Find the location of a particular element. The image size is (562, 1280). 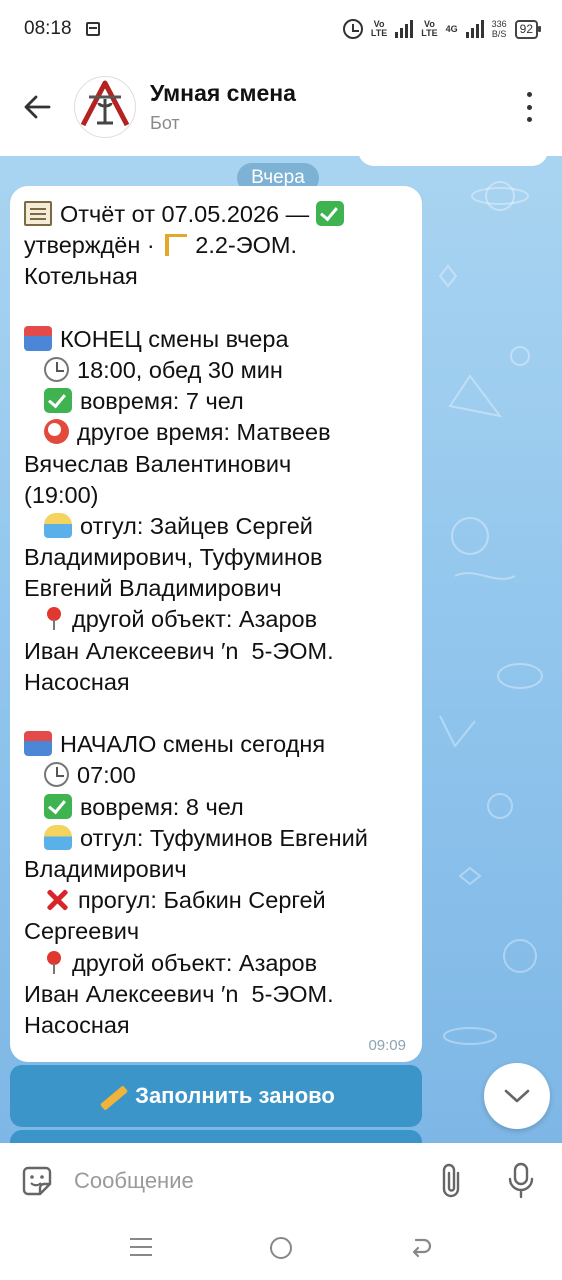

message-line-text: Отчёт от 07.05.2026 — is located at coordinates (188, 214).